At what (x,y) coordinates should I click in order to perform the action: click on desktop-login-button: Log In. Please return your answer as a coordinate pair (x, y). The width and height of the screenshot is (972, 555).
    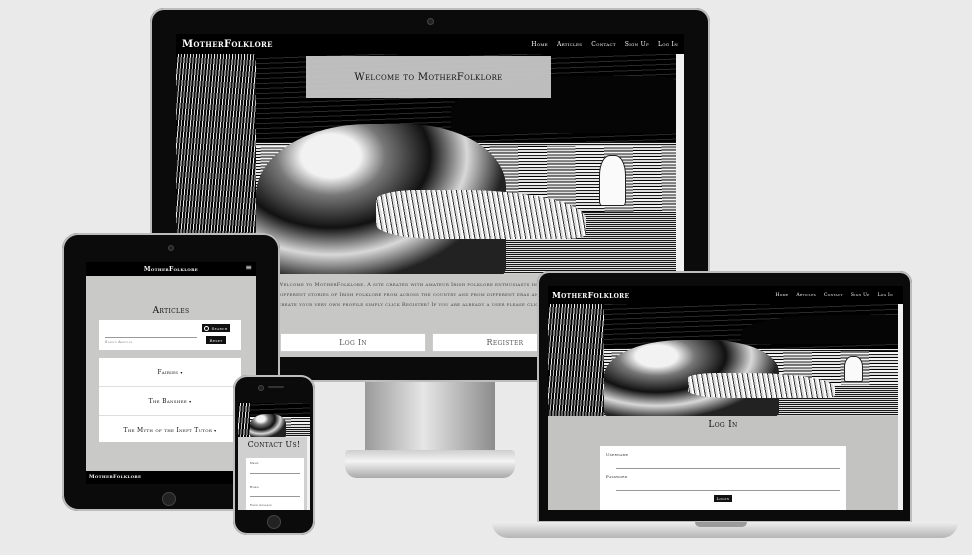
    Looking at the image, I should click on (353, 342).